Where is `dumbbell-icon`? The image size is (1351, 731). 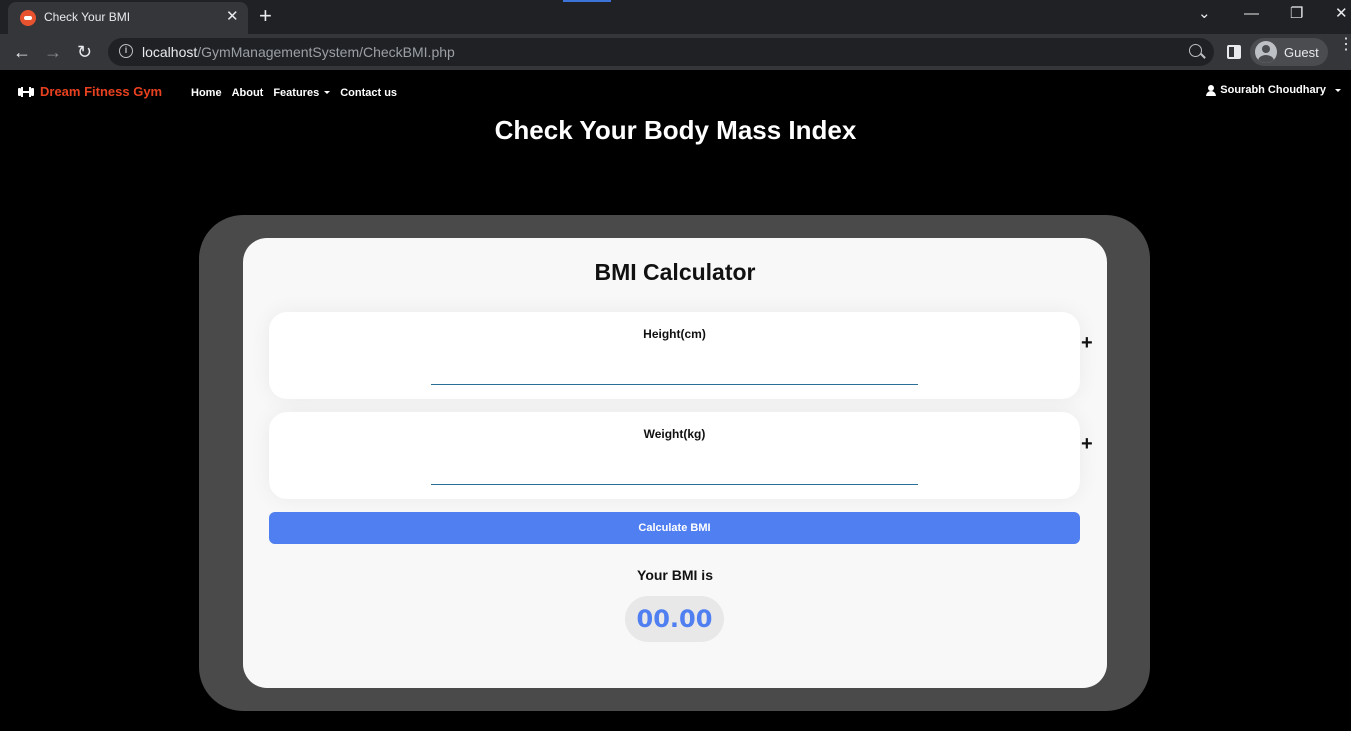 dumbbell-icon is located at coordinates (26, 91).